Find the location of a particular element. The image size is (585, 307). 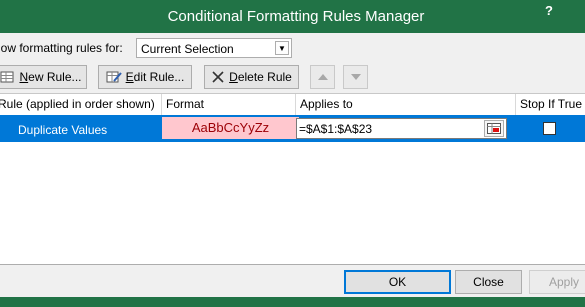

title-bar: Conditional Formatting Rules Manager ? is located at coordinates (292, 16).